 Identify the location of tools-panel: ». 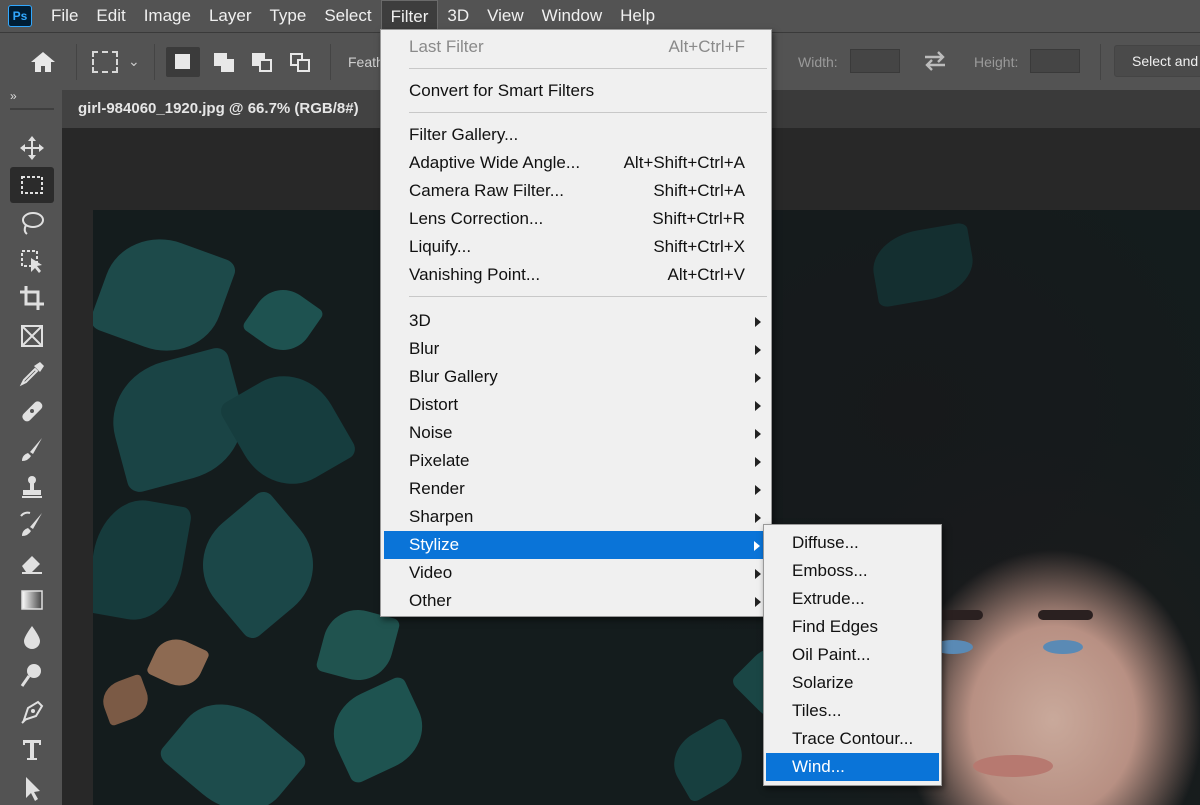
(31, 447).